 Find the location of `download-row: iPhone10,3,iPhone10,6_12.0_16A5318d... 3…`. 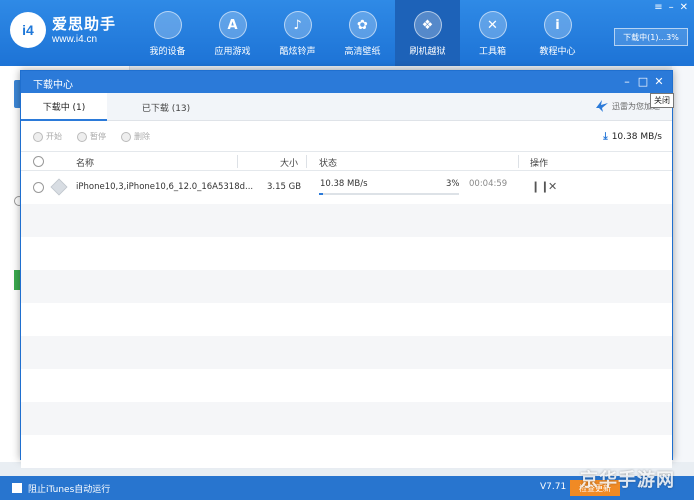

download-row: iPhone10,3,iPhone10,6_12.0_16A5318d... 3… is located at coordinates (346, 187).